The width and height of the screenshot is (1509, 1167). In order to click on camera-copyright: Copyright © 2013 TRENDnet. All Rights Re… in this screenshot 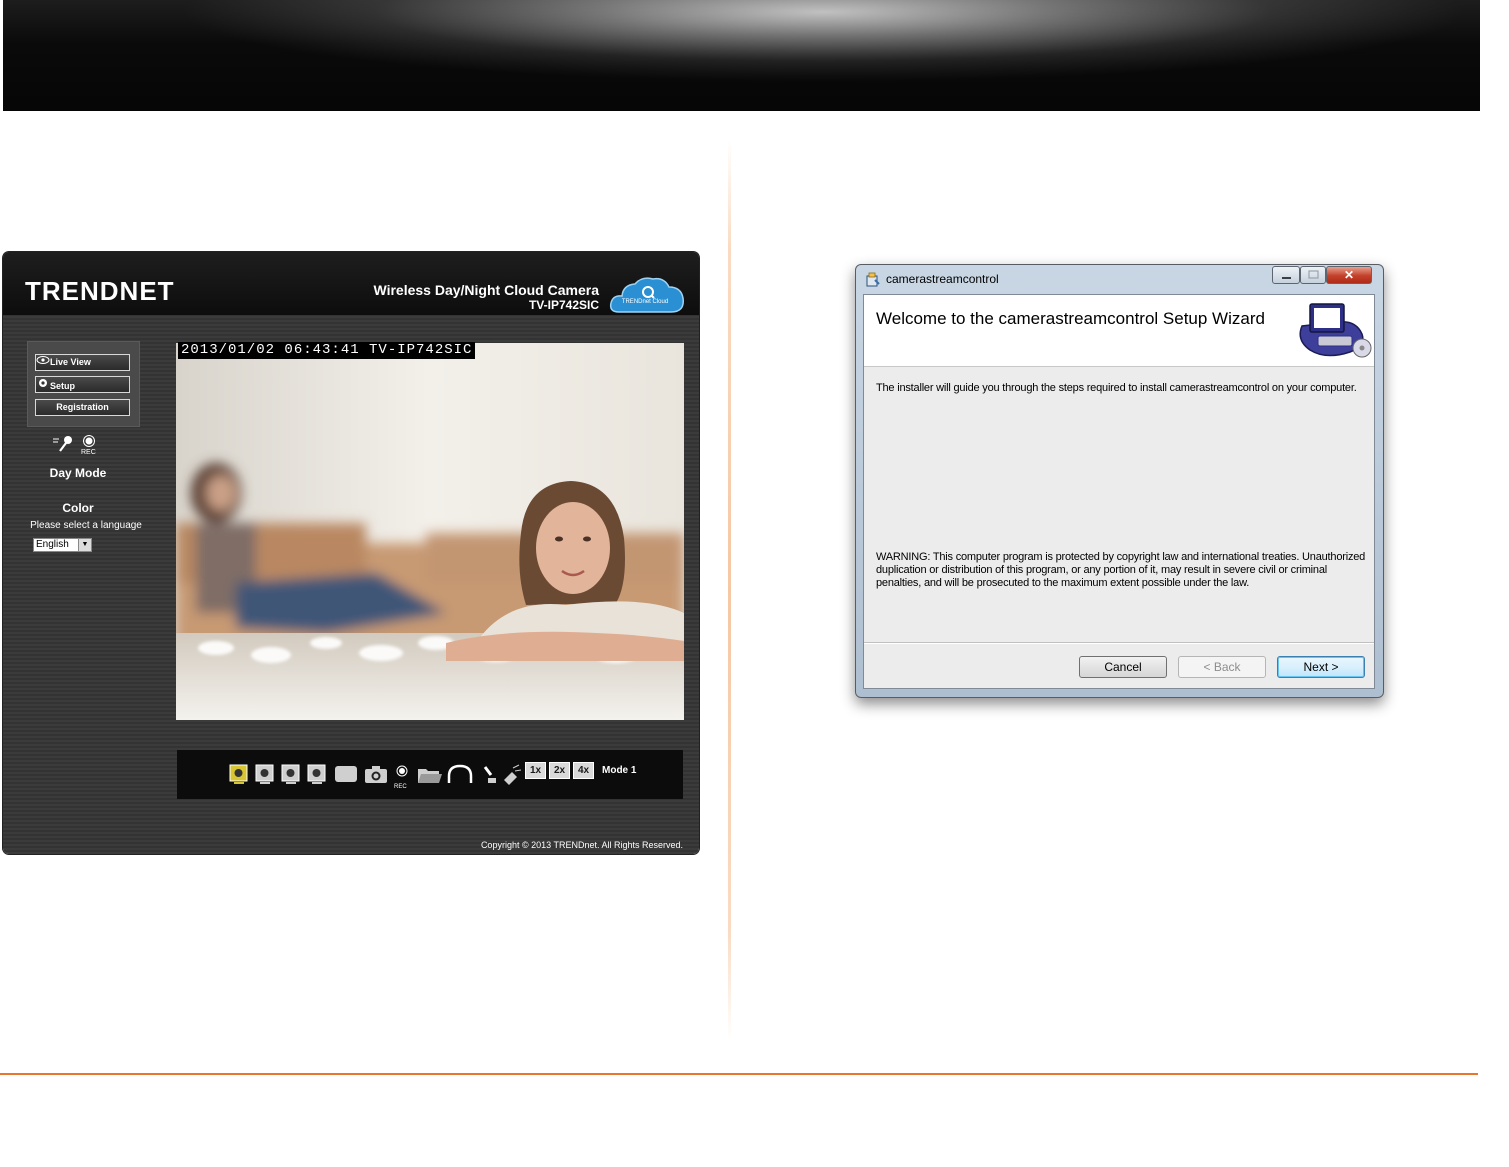, I will do `click(581, 845)`.